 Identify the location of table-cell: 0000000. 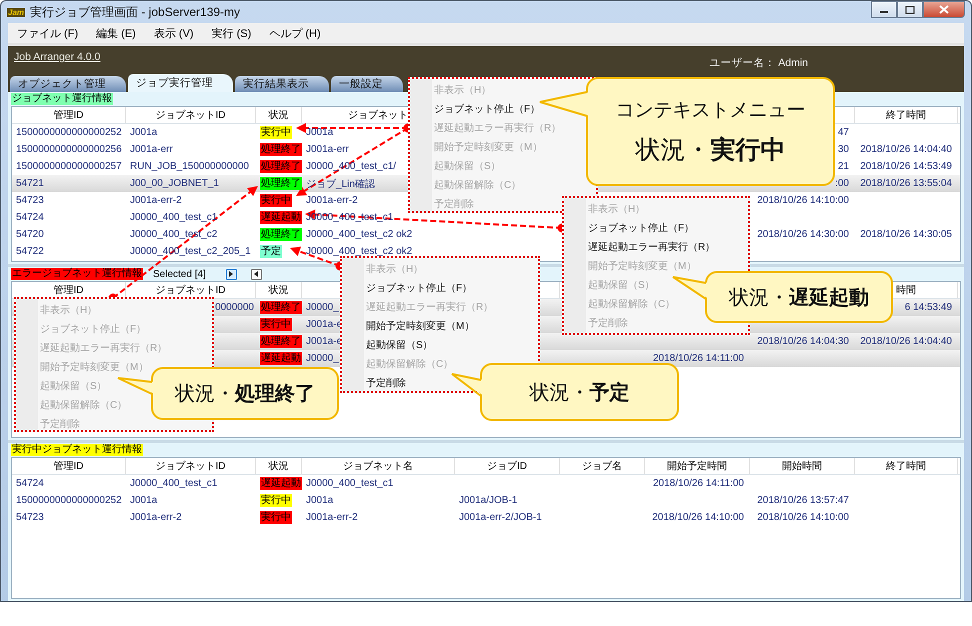
(234, 307).